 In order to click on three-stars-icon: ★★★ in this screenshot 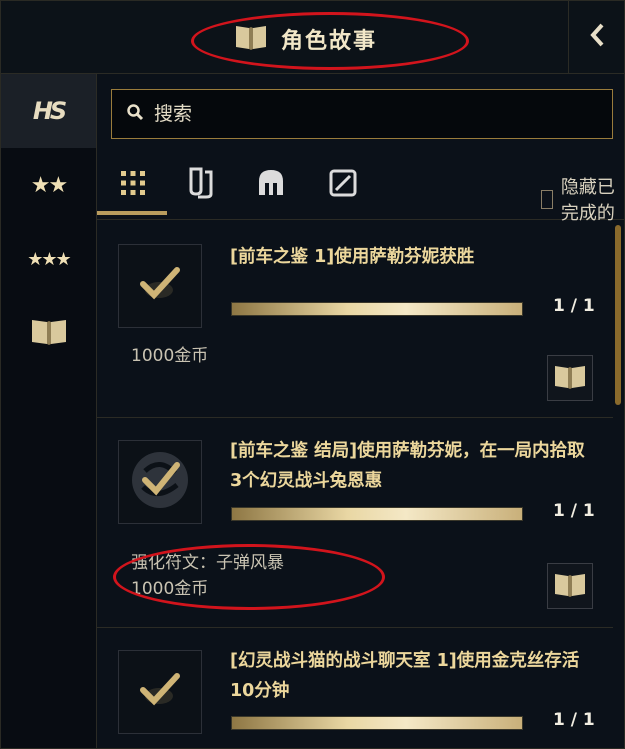, I will do `click(49, 259)`.